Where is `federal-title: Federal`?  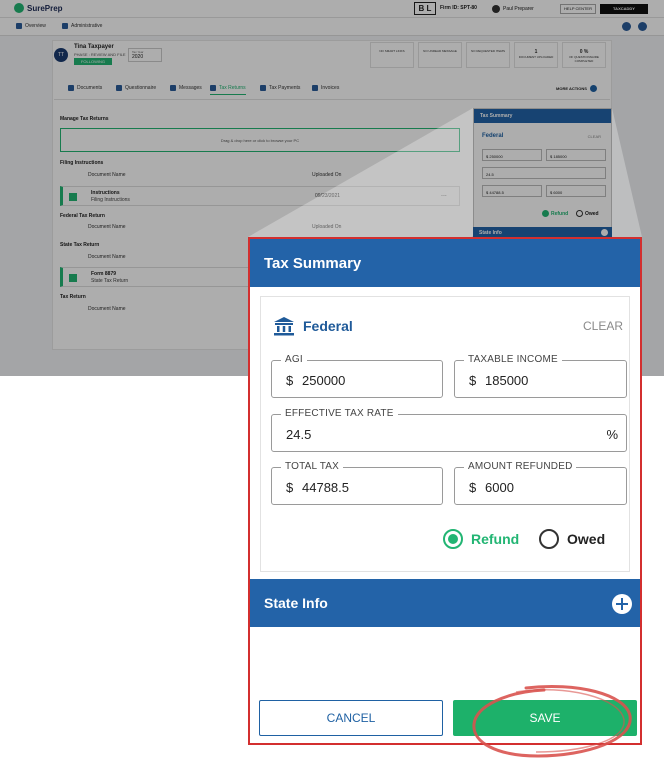 federal-title: Federal is located at coordinates (328, 326).